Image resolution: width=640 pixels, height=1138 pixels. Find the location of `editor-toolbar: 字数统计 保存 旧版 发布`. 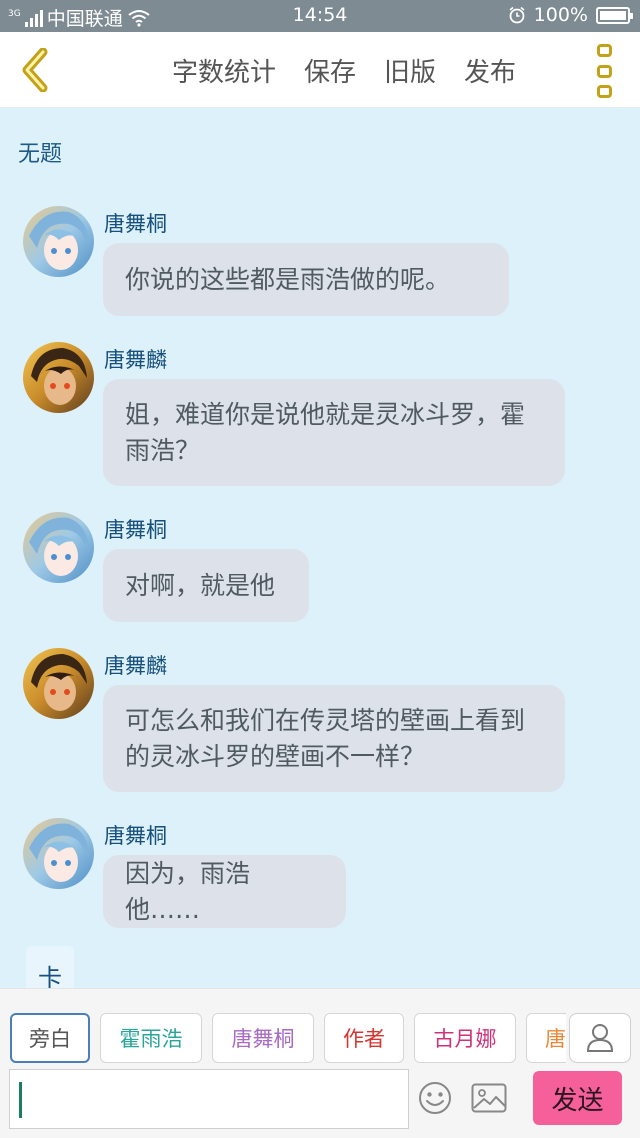

editor-toolbar: 字数统计 保存 旧版 发布 is located at coordinates (320, 70).